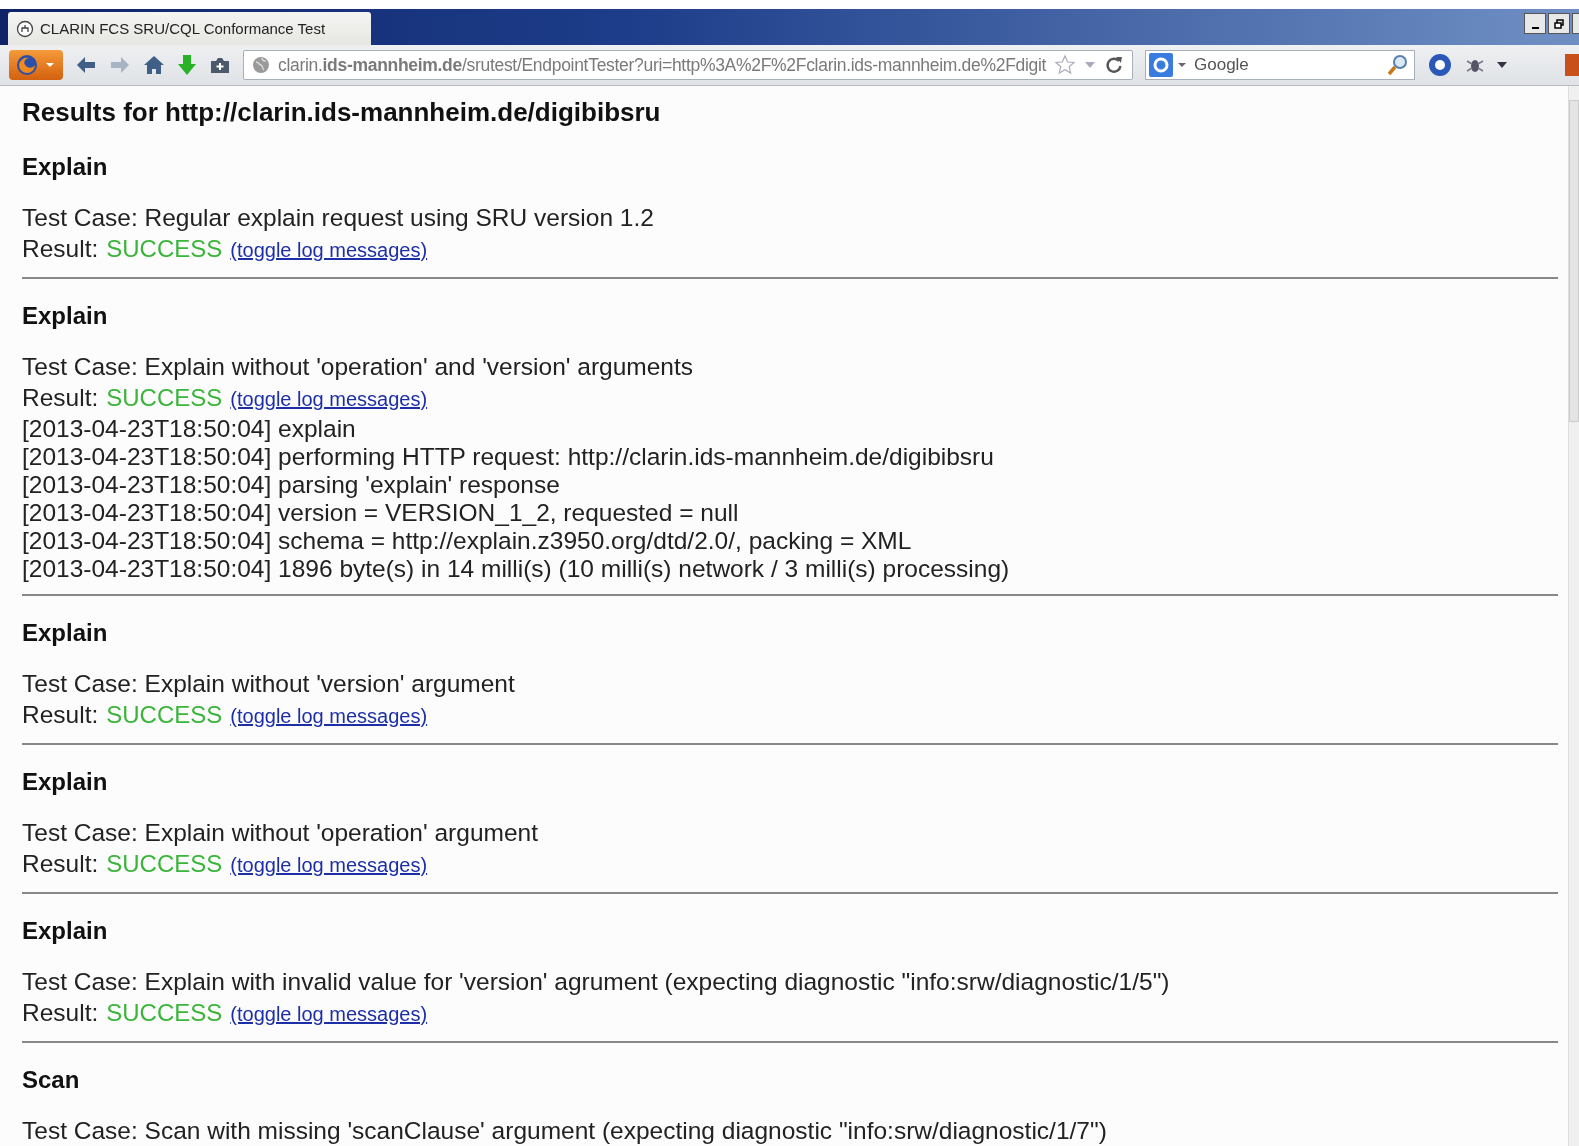 The image size is (1579, 1146). I want to click on test-case-text: Test Case: Explain with invalid value for 'version' agrument (expecting diagnostic "info:srw/diagnostic/1/5"), so click(596, 982).